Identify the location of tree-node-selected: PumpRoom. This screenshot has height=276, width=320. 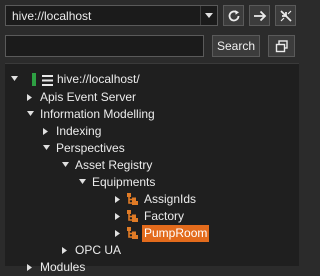
(150, 233).